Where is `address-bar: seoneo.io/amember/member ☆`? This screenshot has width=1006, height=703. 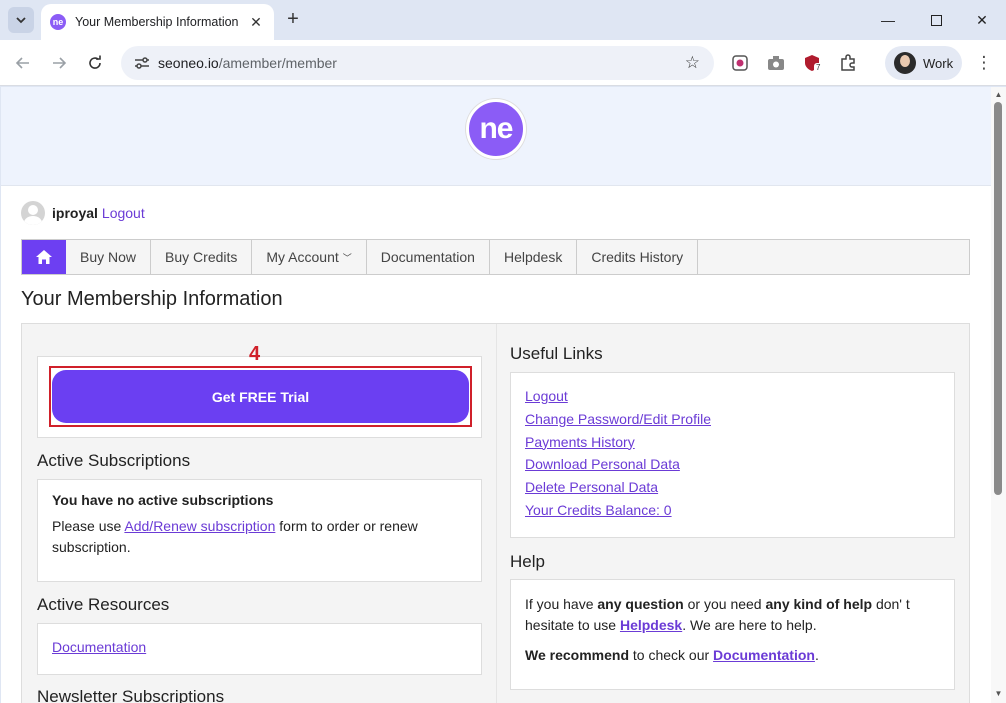
address-bar: seoneo.io/amember/member ☆ is located at coordinates (417, 63).